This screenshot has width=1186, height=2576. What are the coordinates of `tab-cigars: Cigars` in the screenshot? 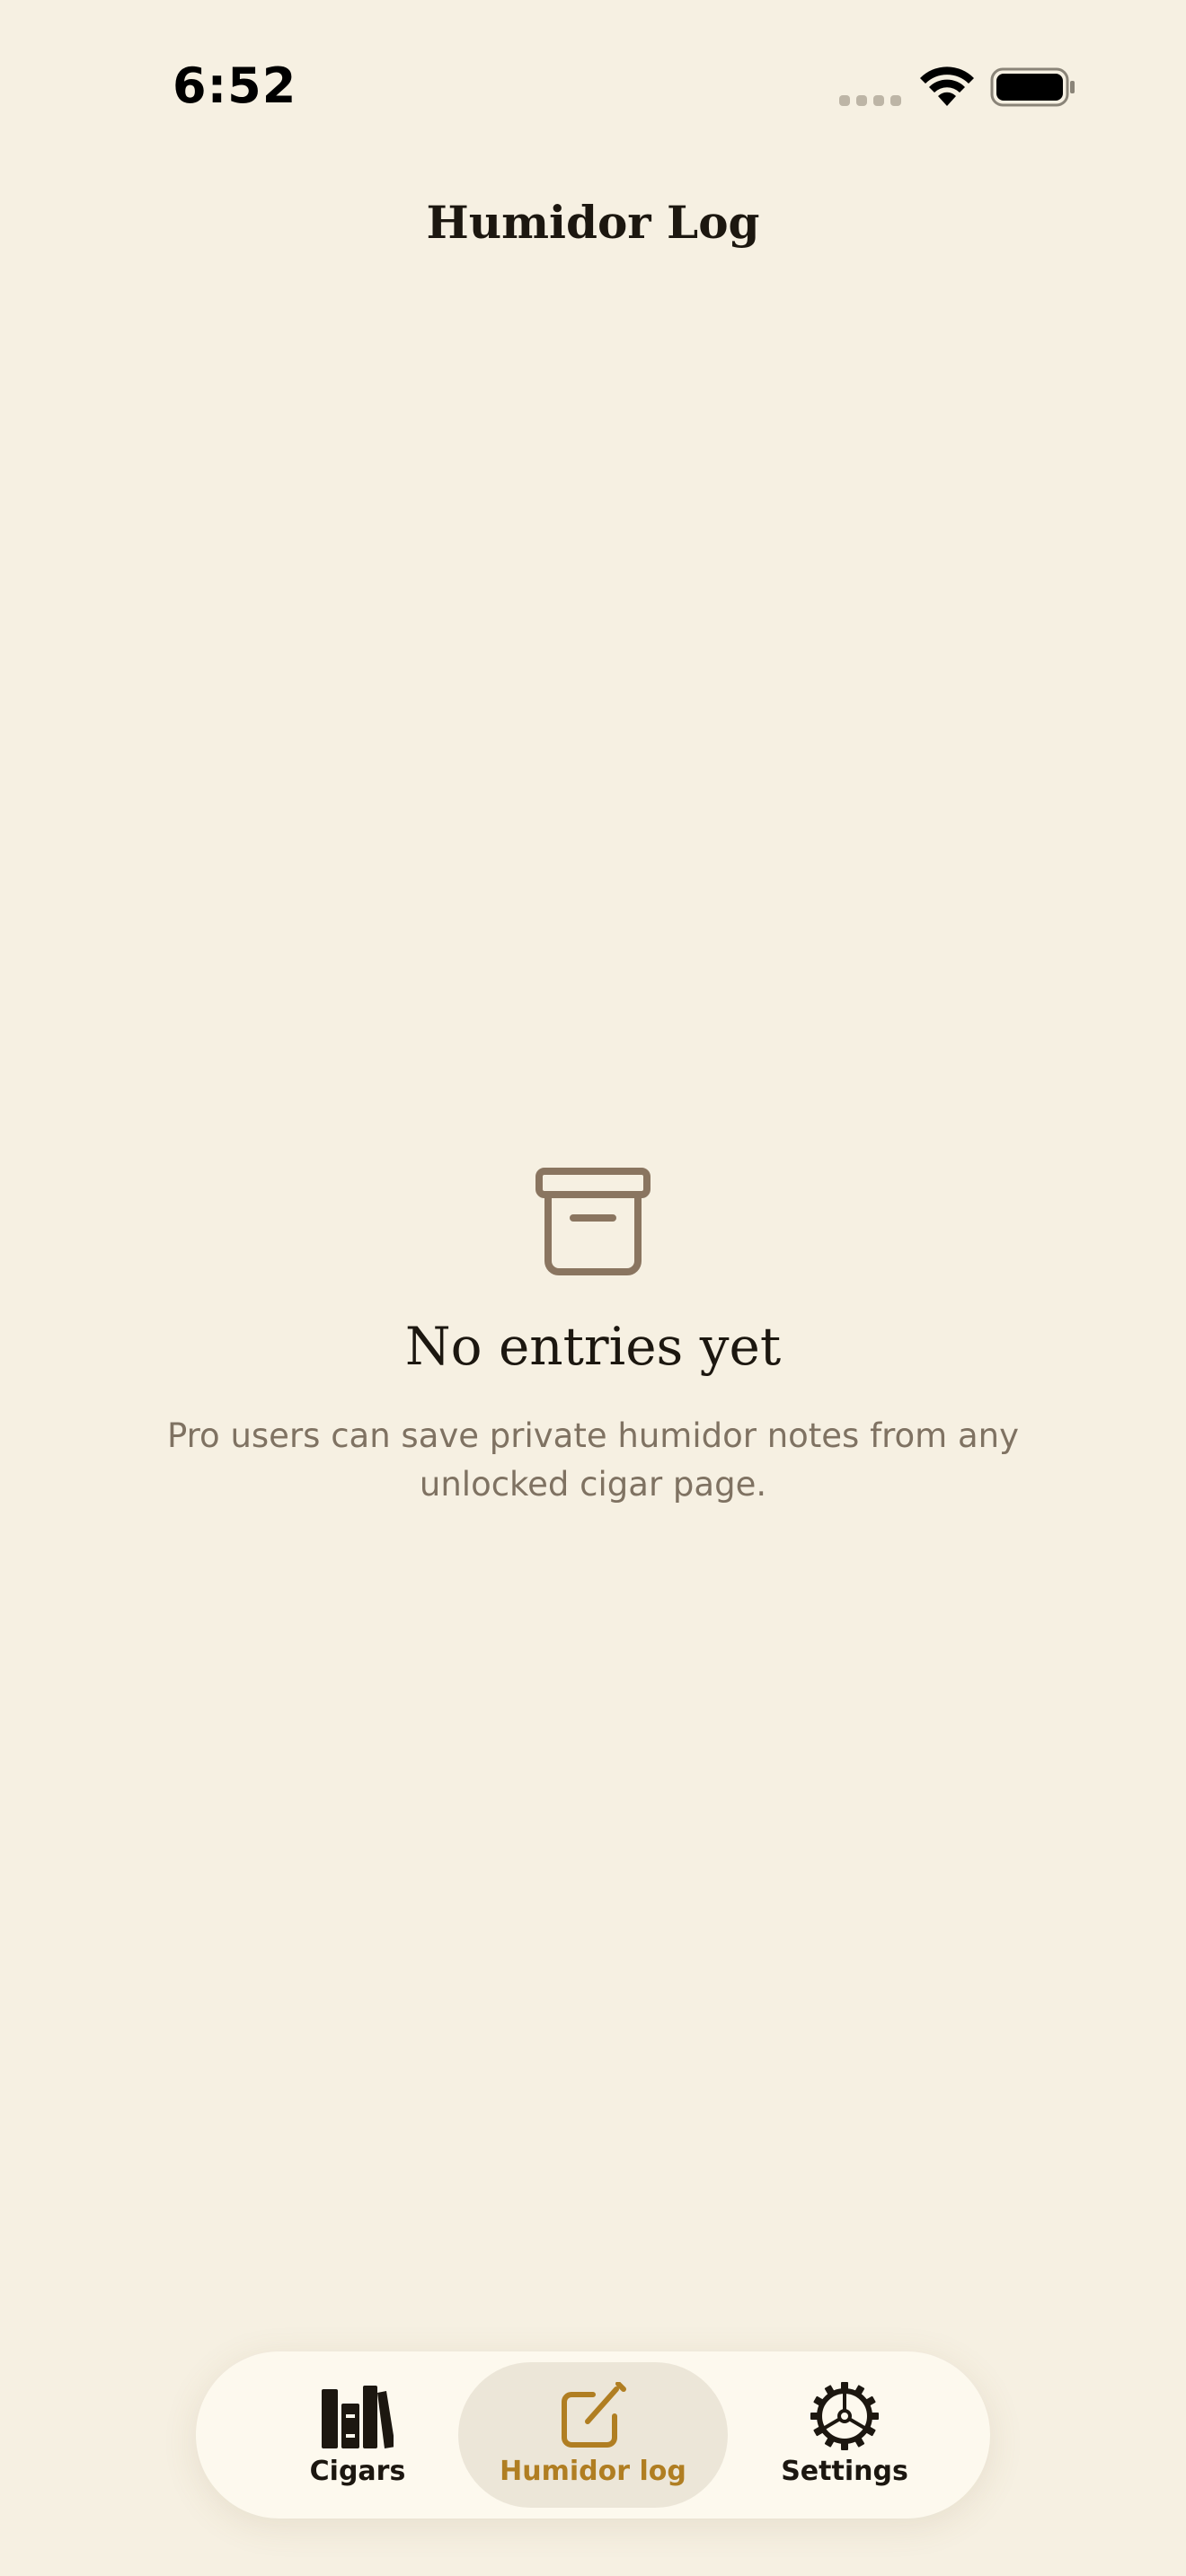 It's located at (357, 2435).